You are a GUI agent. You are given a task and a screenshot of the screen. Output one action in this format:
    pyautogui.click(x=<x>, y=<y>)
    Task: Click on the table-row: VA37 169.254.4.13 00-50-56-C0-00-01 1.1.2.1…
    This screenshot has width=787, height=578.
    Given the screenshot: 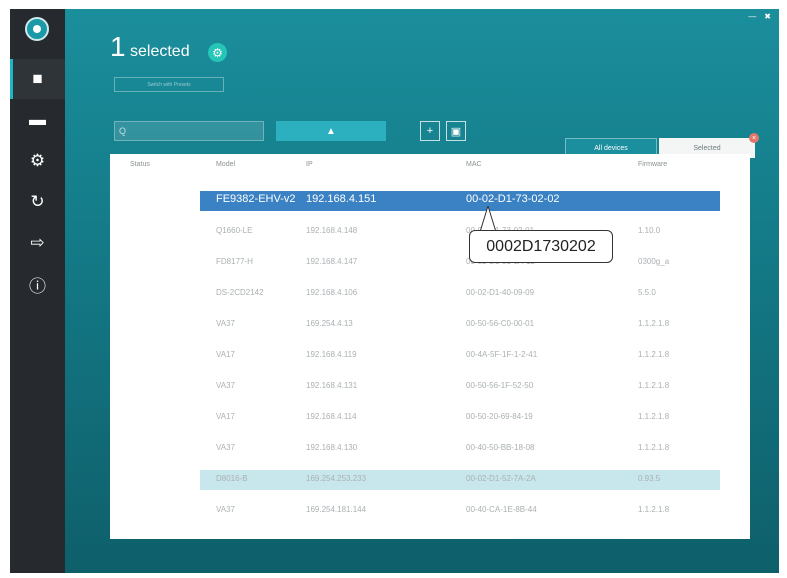 What is the action you would take?
    pyautogui.click(x=460, y=325)
    